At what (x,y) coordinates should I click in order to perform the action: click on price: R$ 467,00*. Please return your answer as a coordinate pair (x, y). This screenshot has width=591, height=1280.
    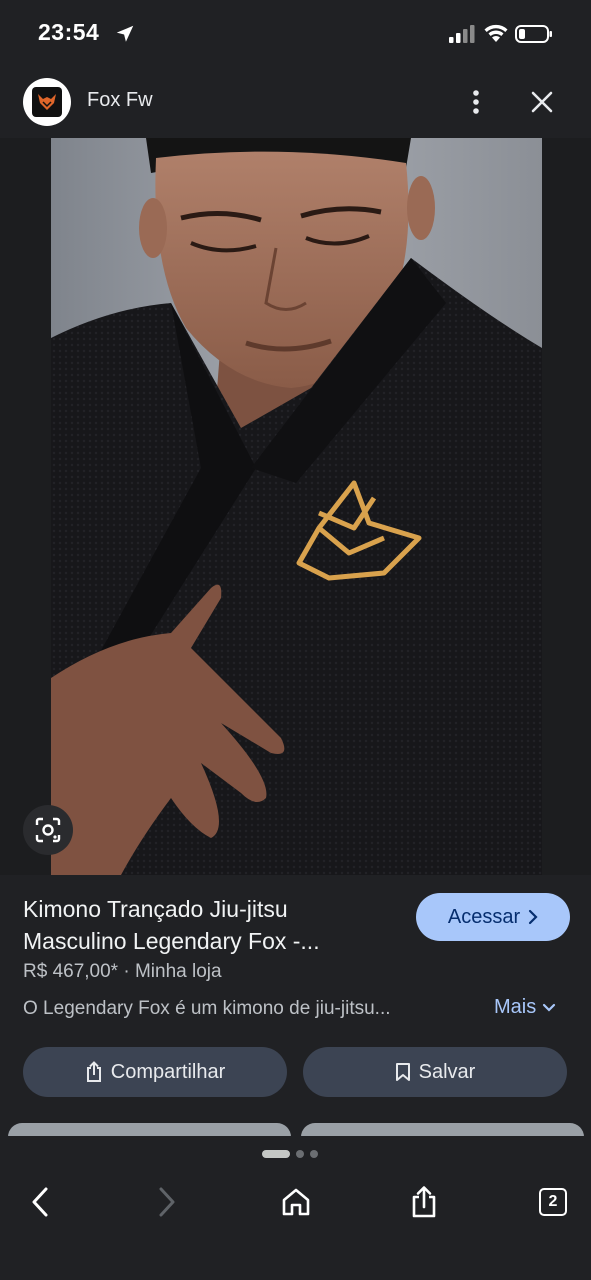
    Looking at the image, I should click on (71, 971).